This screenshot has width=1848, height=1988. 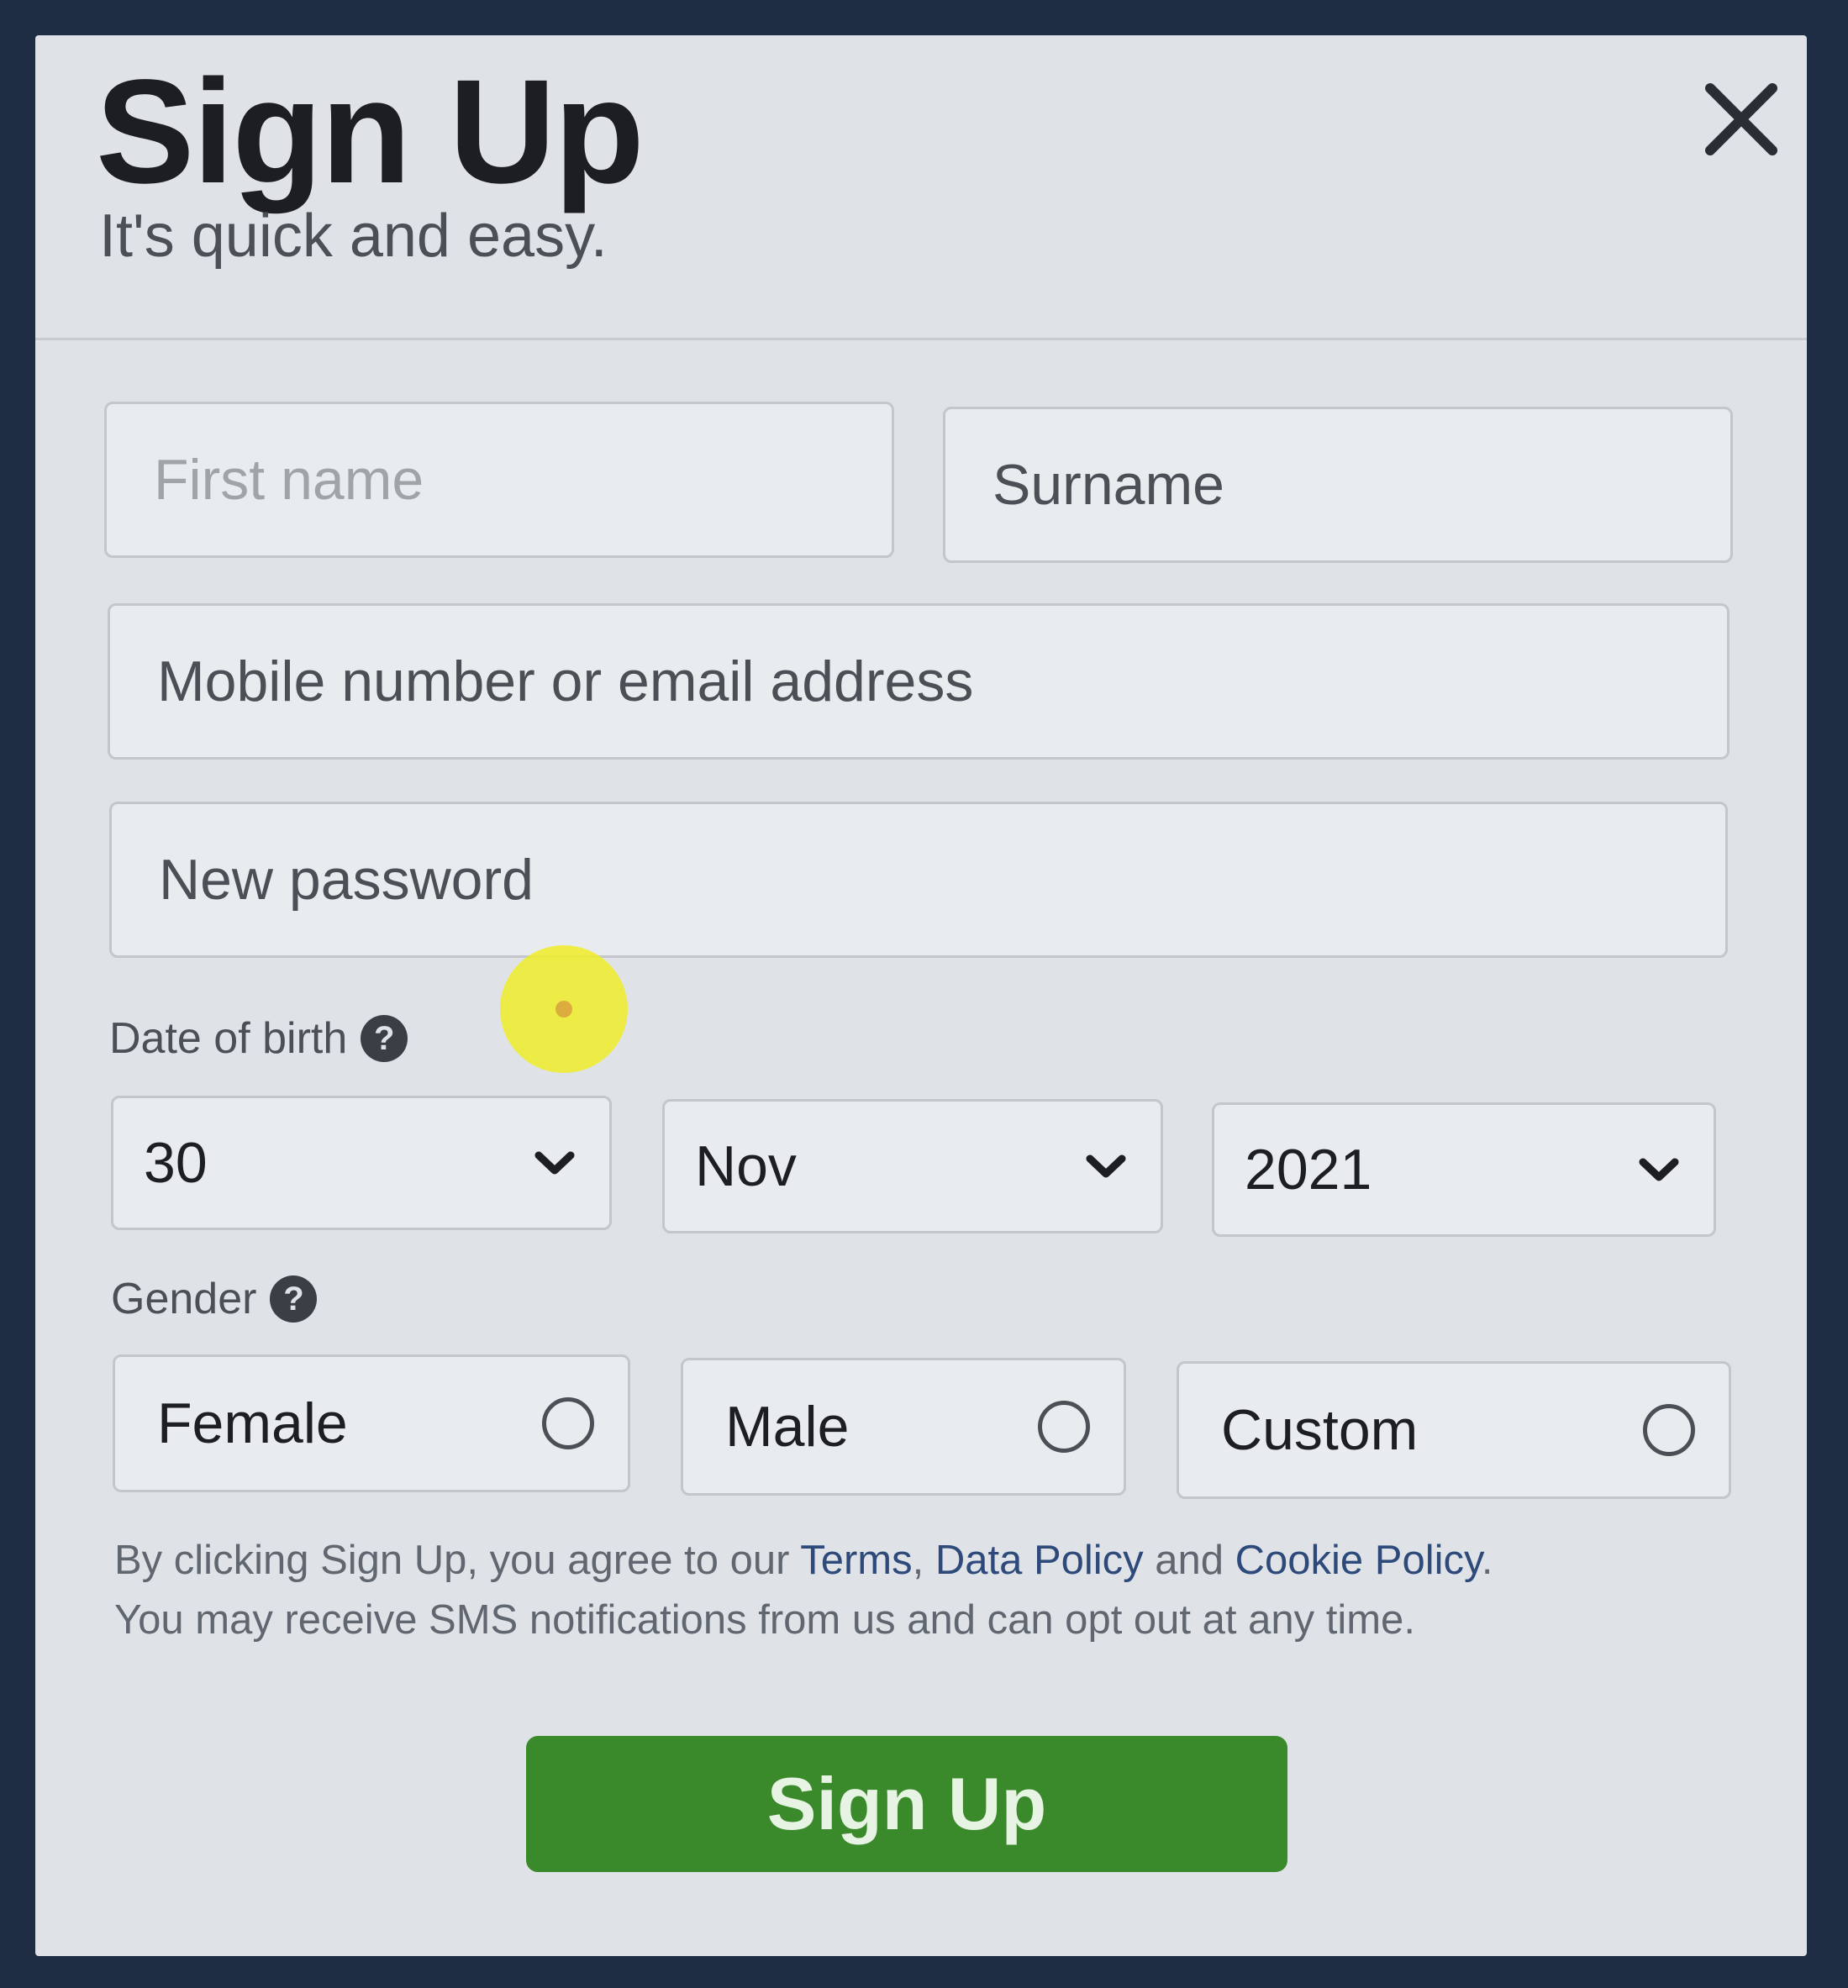 What do you see at coordinates (1320, 1430) in the screenshot?
I see `gender-option-label: Custom` at bounding box center [1320, 1430].